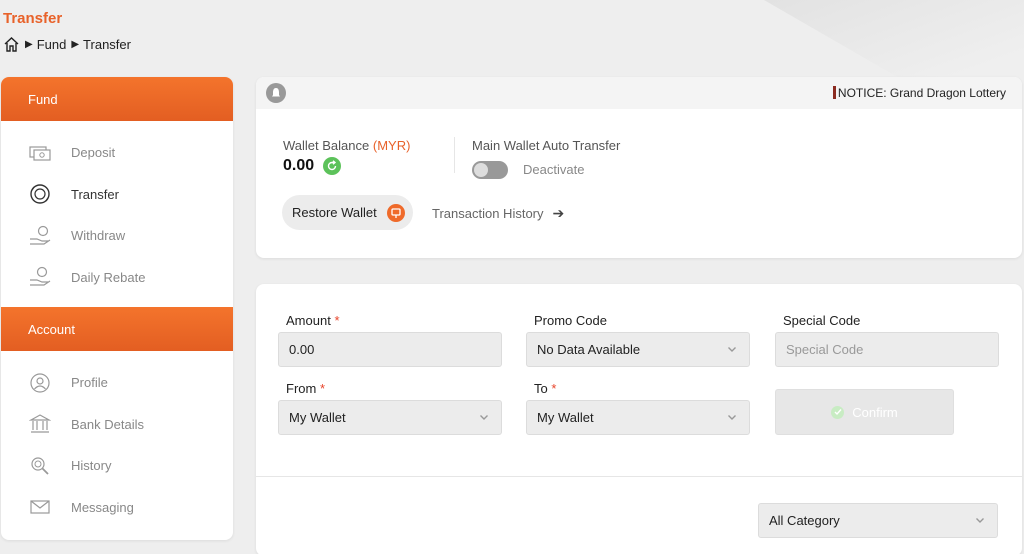  I want to click on sidebar-item-transfer: Transfer, so click(117, 195).